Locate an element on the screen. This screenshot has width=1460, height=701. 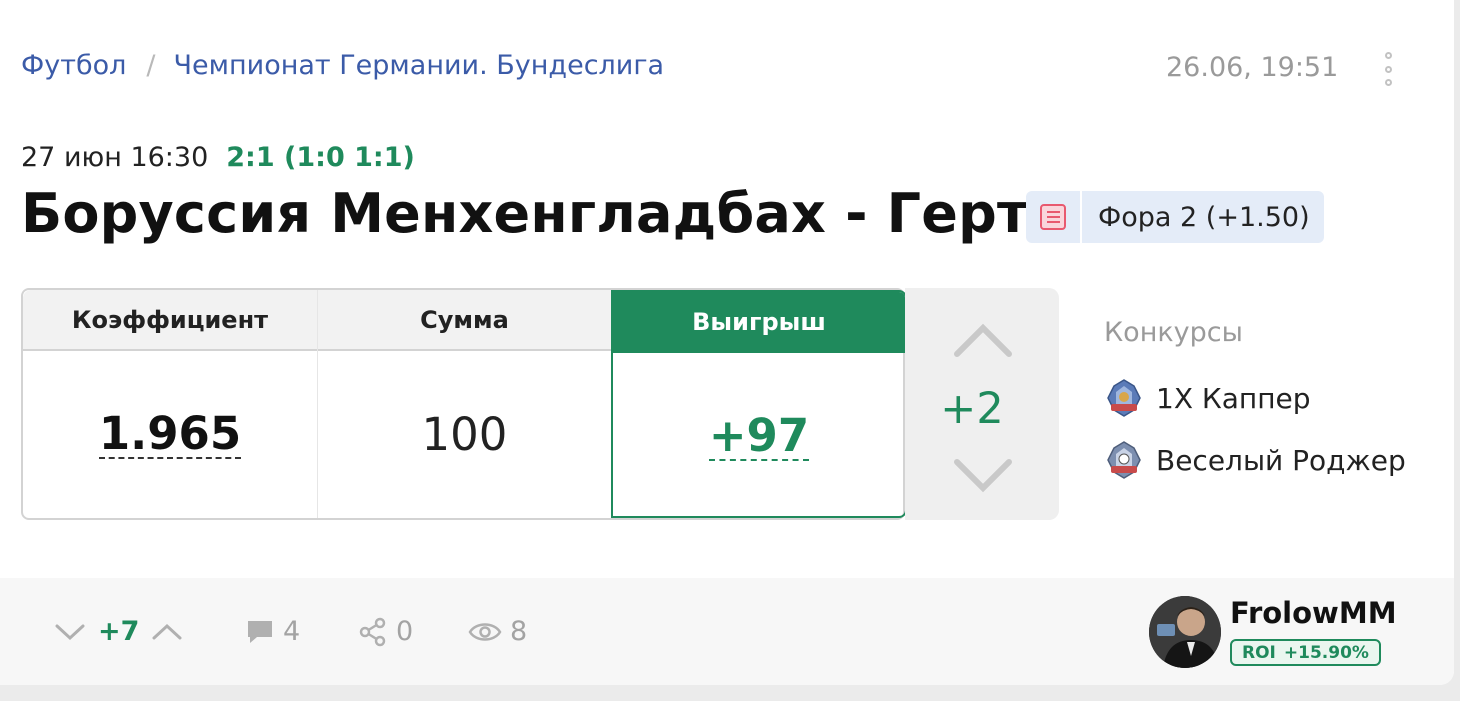
bet-type-tag: Фора 2 (+1.50) is located at coordinates (1175, 217).